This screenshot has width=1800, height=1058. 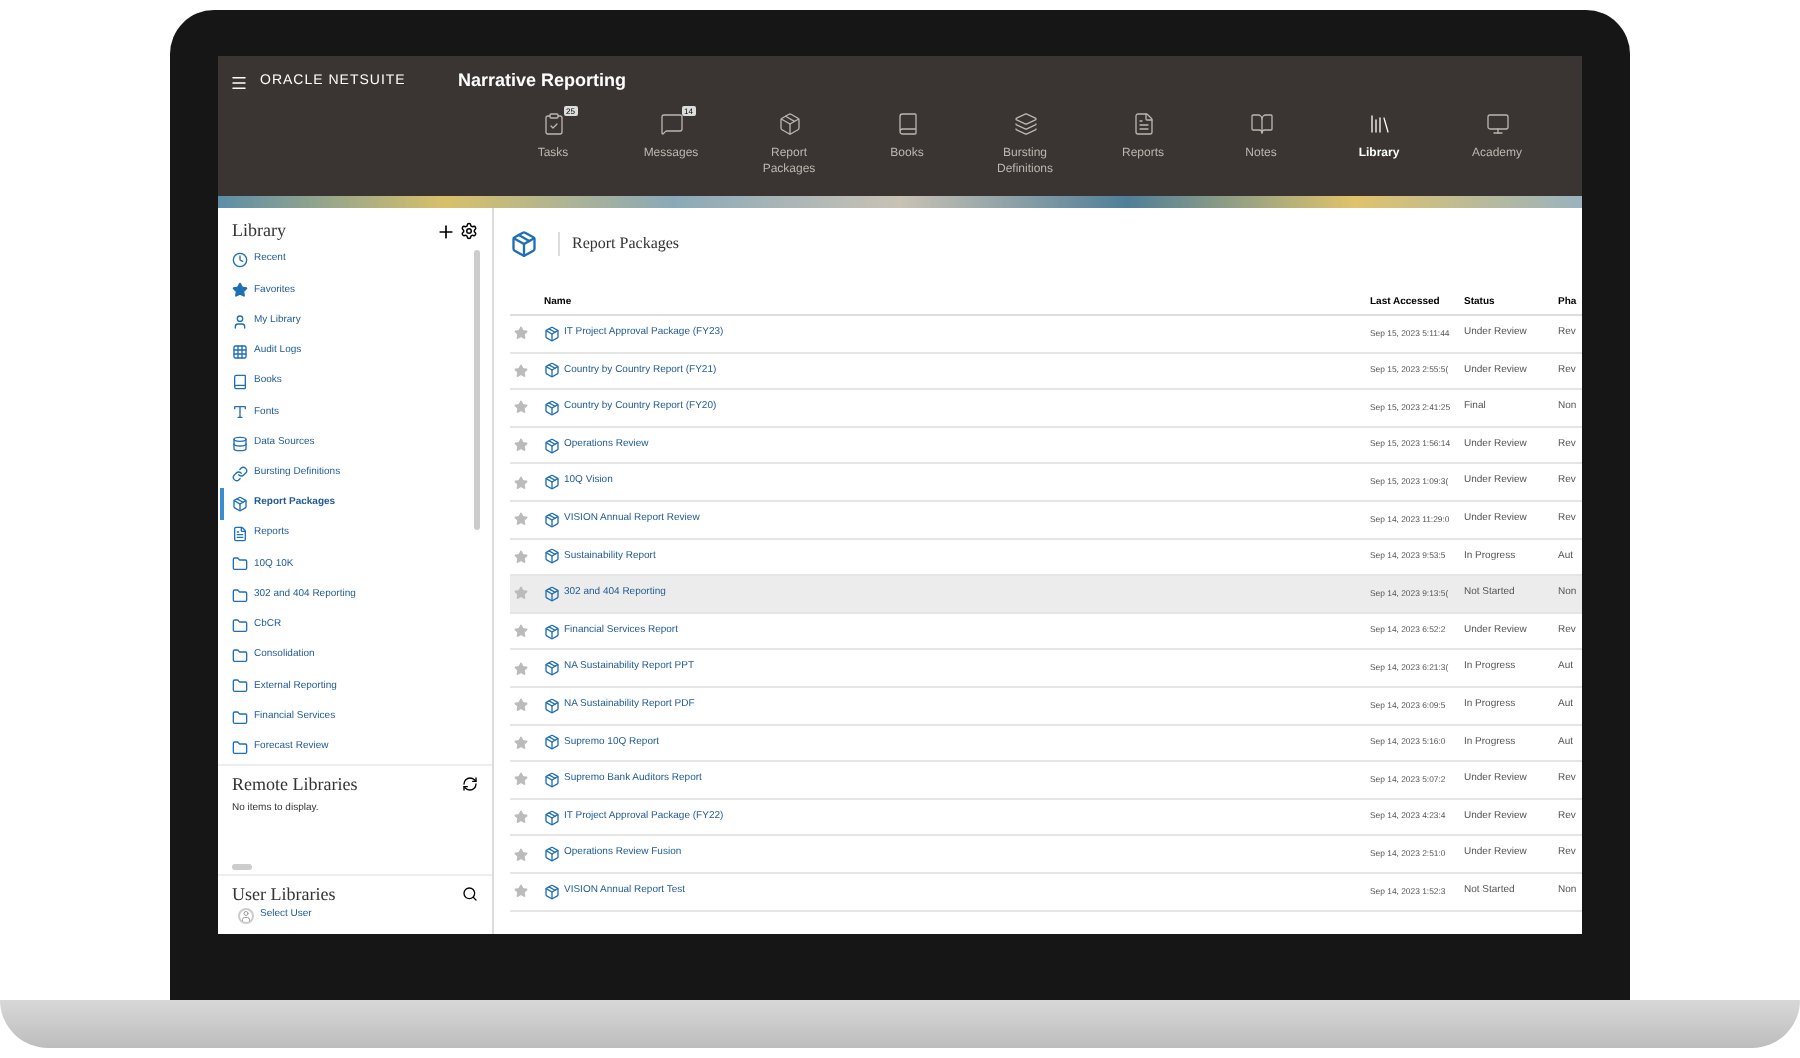 What do you see at coordinates (240, 412) in the screenshot?
I see `font-icon` at bounding box center [240, 412].